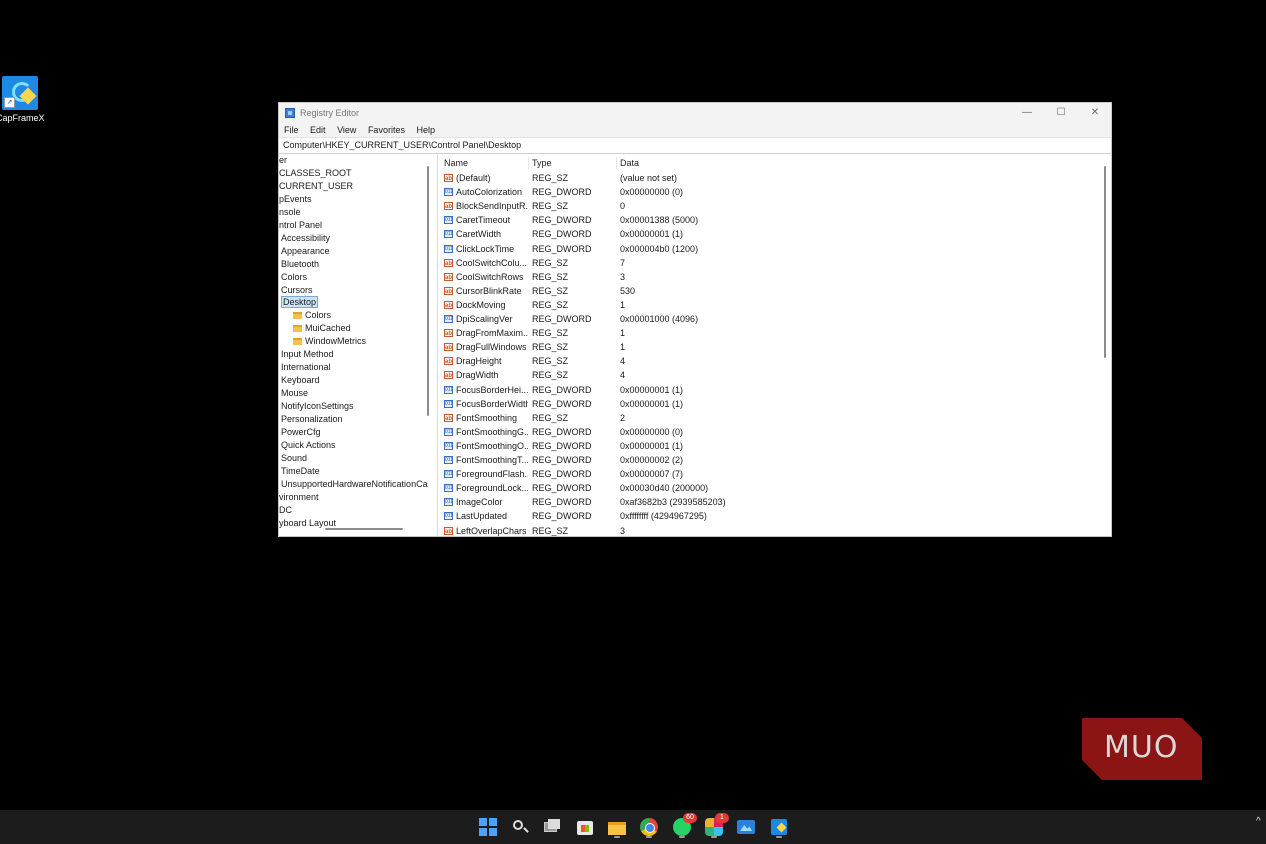  I want to click on title-bar: Registry Editor — ☐ ✕, so click(695, 113).